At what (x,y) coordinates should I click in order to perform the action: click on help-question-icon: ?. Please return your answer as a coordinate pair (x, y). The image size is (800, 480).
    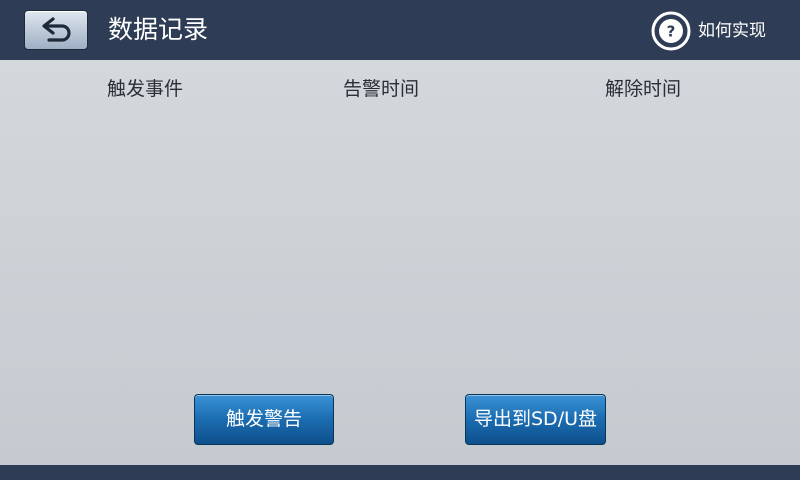
    Looking at the image, I should click on (671, 31).